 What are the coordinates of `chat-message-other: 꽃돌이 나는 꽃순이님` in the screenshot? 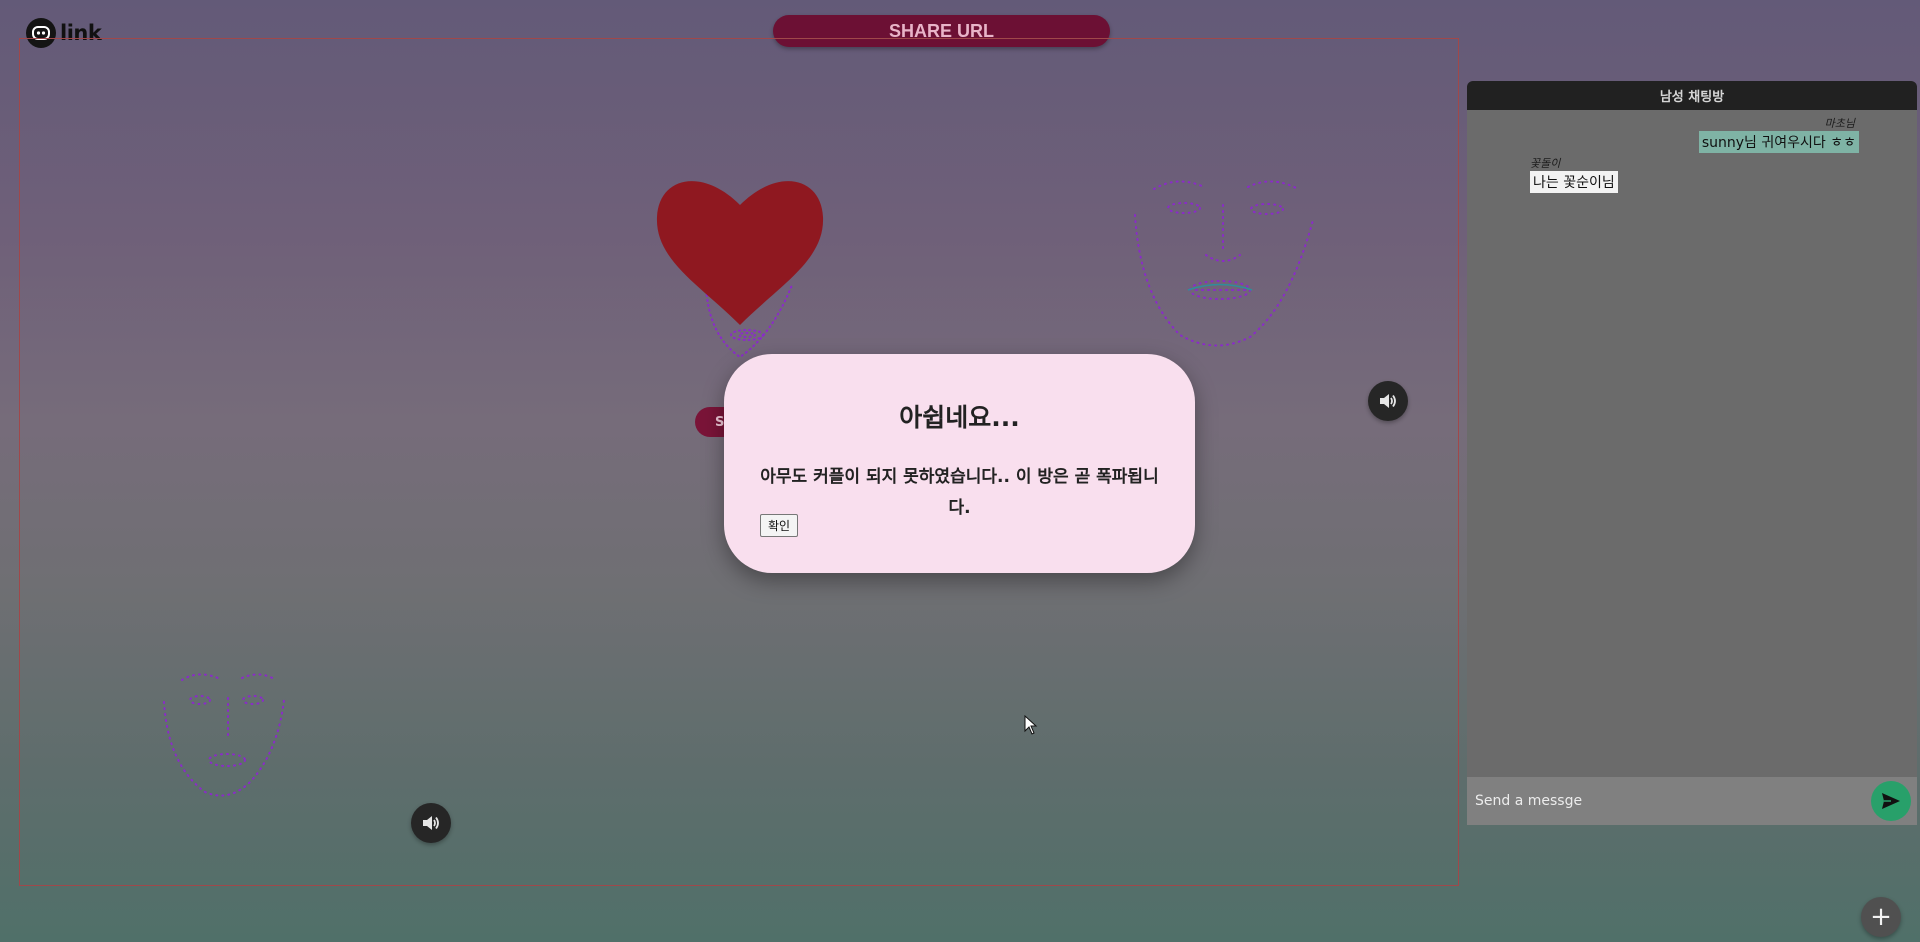 It's located at (1574, 174).